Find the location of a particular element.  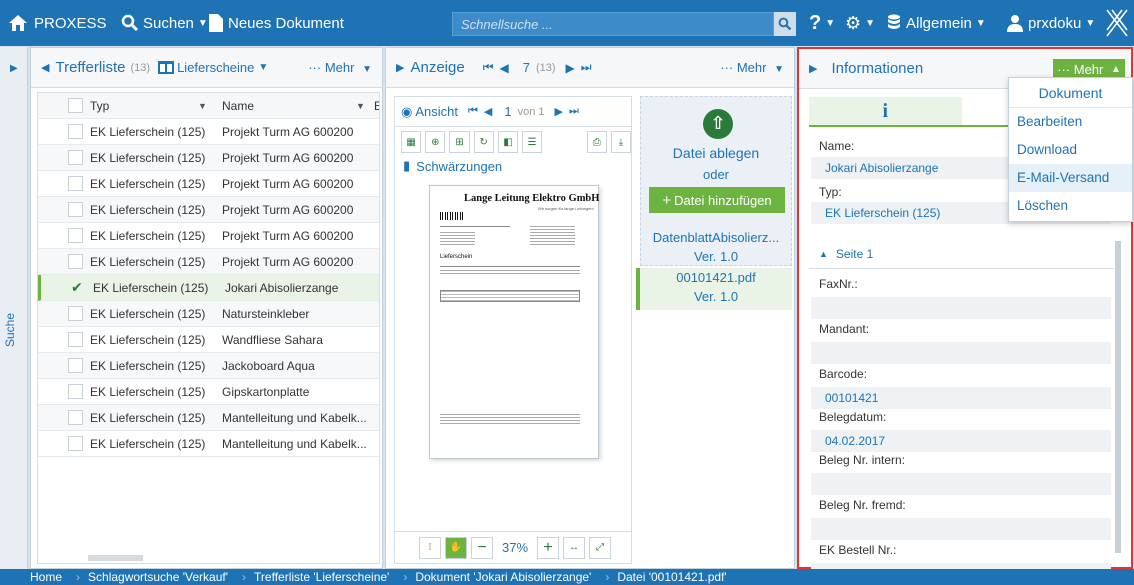

info-icon: i is located at coordinates (885, 111).